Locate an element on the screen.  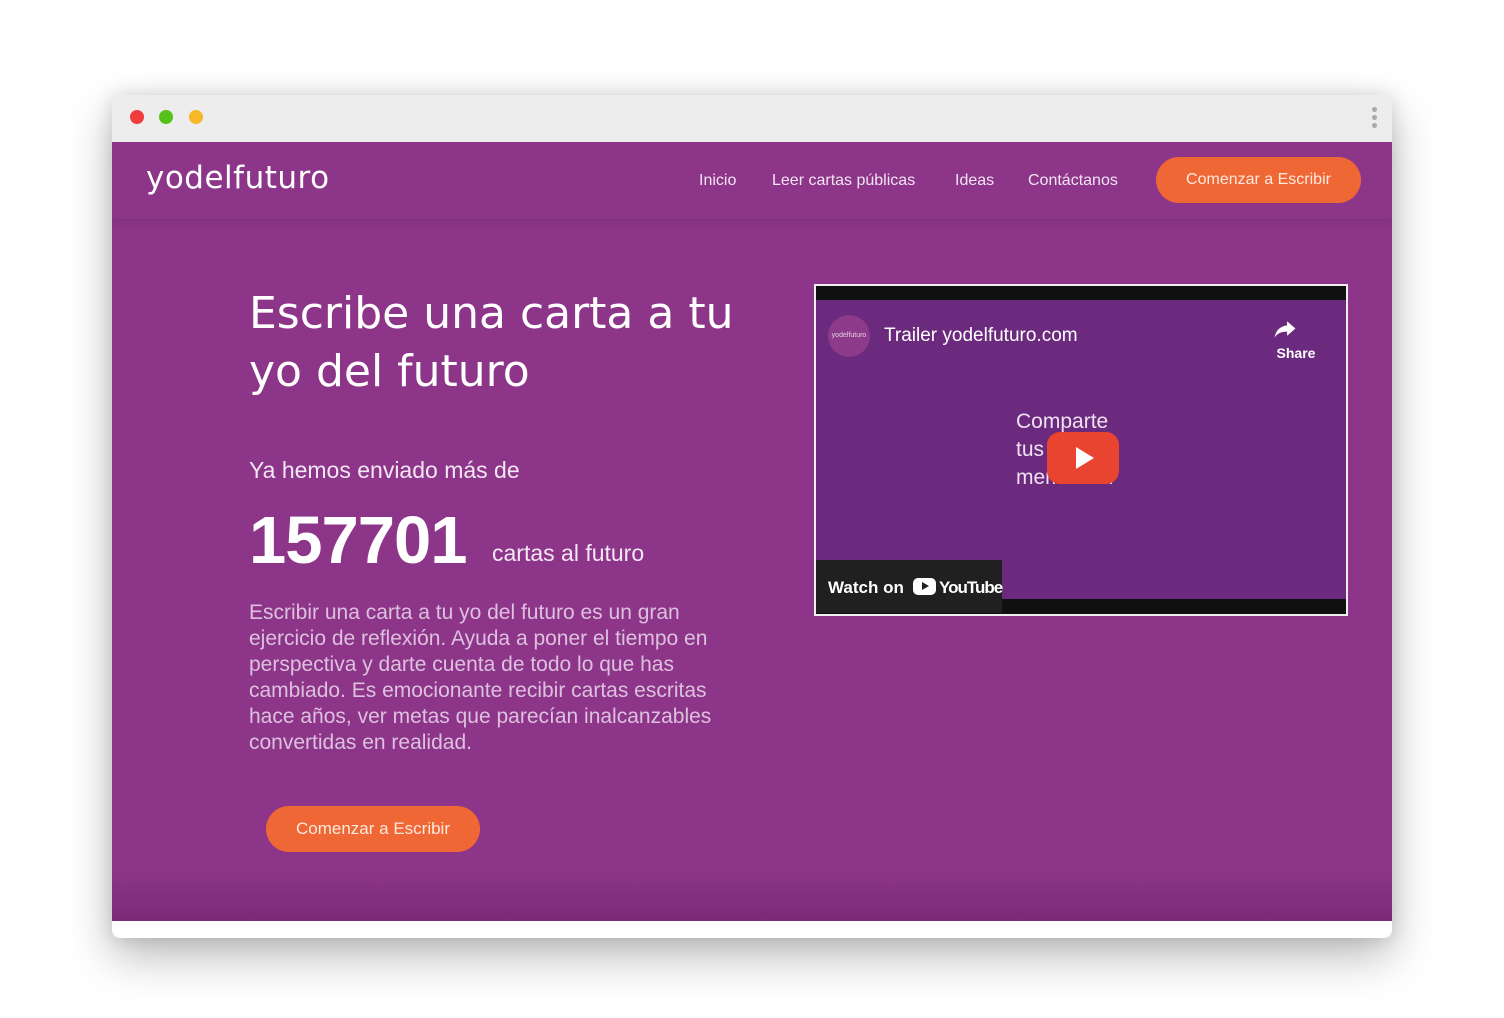
play-icon is located at coordinates (1085, 458).